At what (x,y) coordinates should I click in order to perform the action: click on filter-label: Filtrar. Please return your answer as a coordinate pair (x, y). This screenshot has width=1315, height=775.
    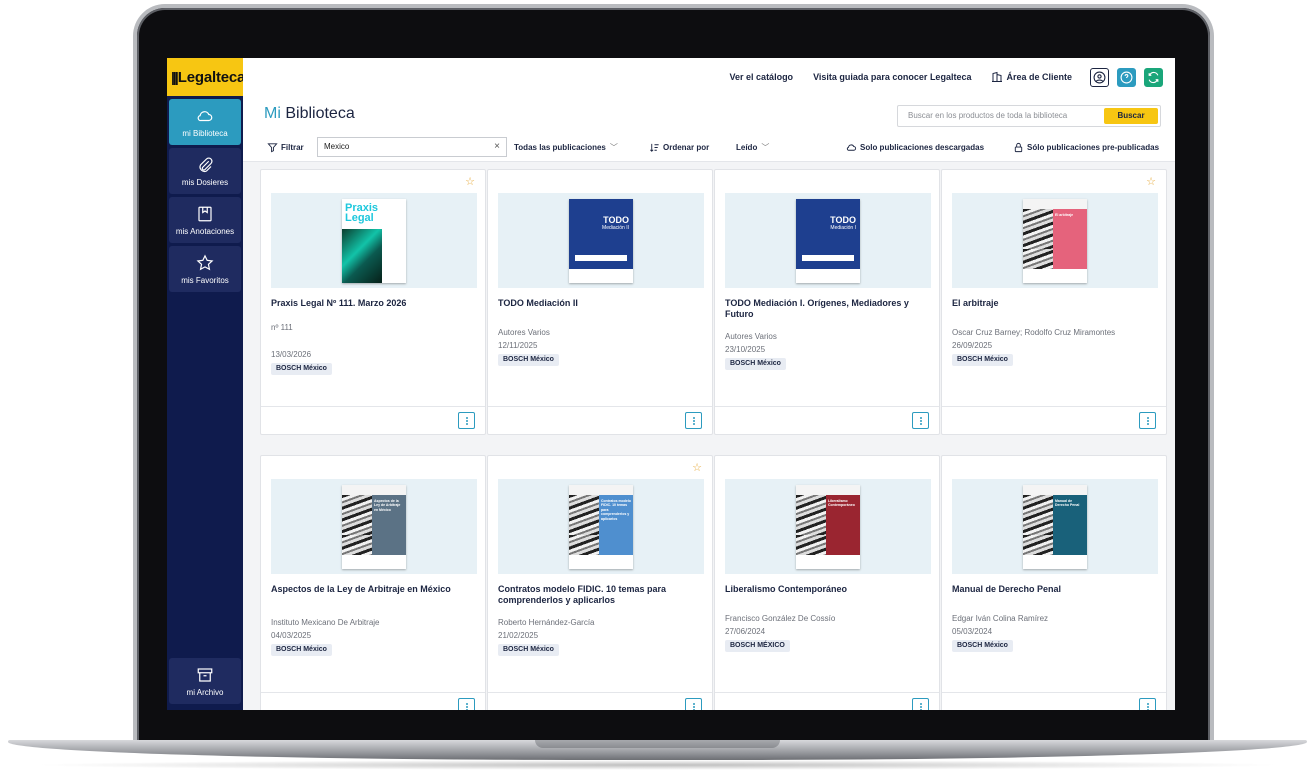
    Looking at the image, I should click on (292, 147).